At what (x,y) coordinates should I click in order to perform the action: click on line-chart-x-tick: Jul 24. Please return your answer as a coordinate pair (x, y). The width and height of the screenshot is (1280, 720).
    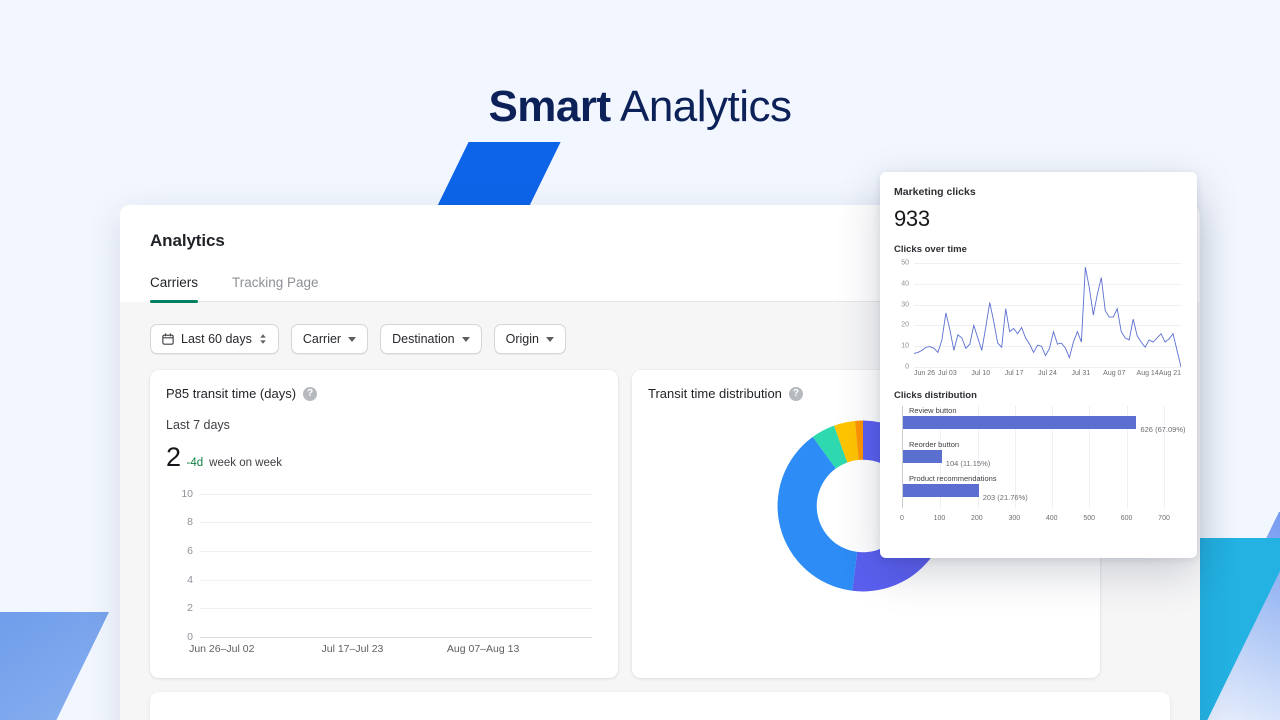
    Looking at the image, I should click on (1047, 373).